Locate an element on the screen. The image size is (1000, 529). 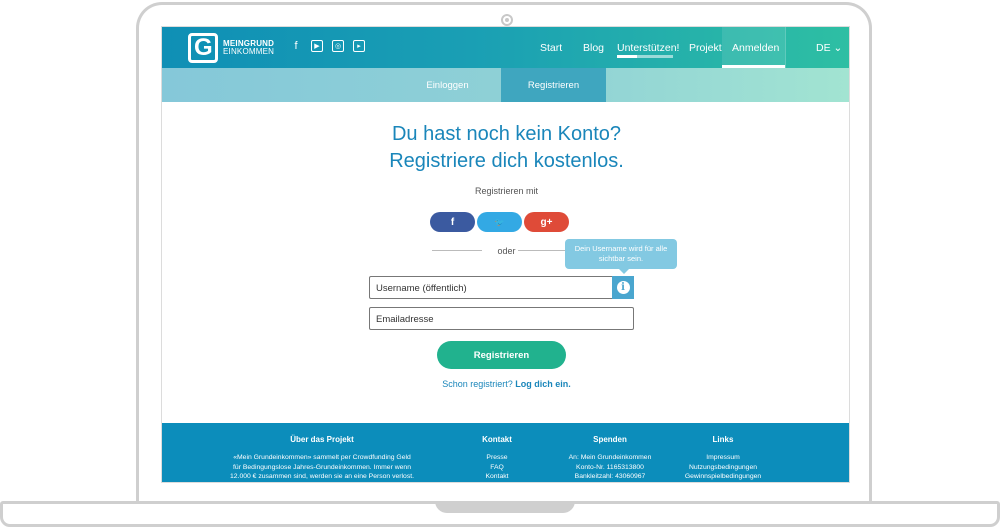
twitter-register-button: 🐦 is located at coordinates (499, 222).